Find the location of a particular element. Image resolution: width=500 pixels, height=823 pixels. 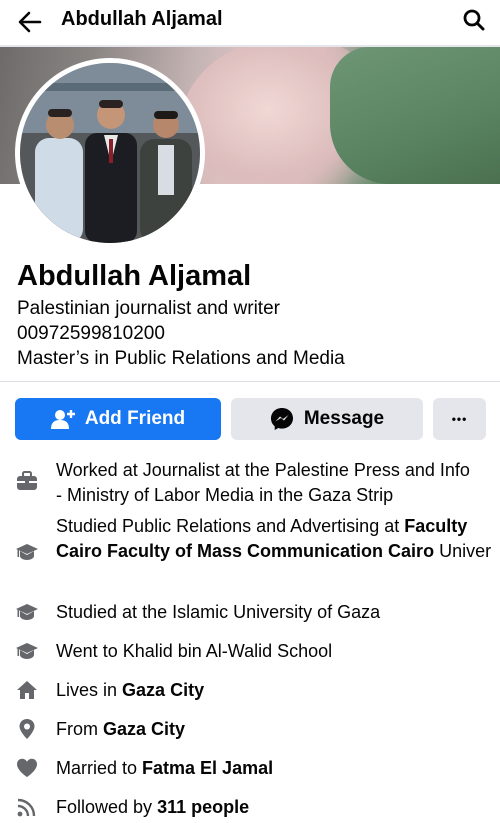

heart-icon is located at coordinates (27, 767).